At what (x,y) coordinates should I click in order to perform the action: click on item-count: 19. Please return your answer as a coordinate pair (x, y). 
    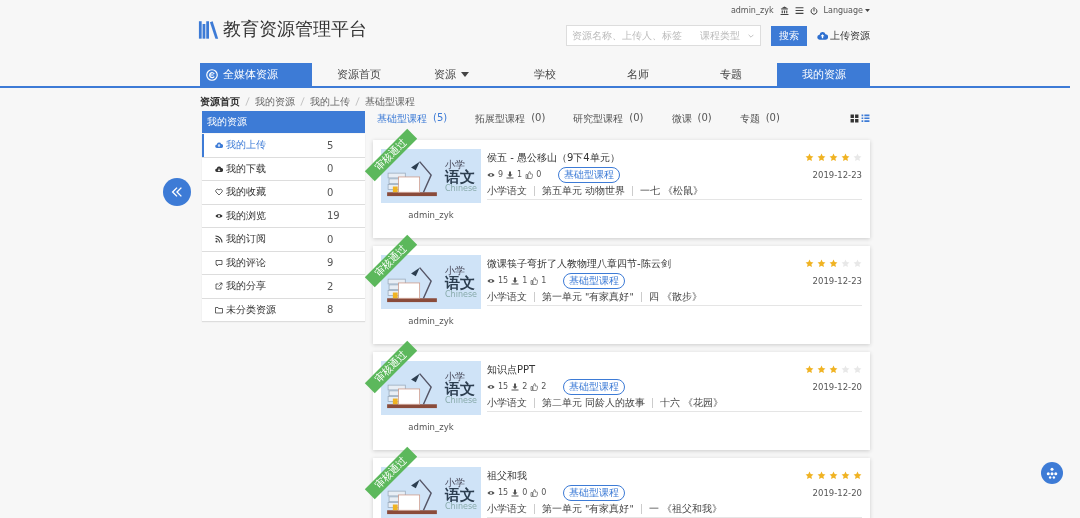
    Looking at the image, I should click on (334, 216).